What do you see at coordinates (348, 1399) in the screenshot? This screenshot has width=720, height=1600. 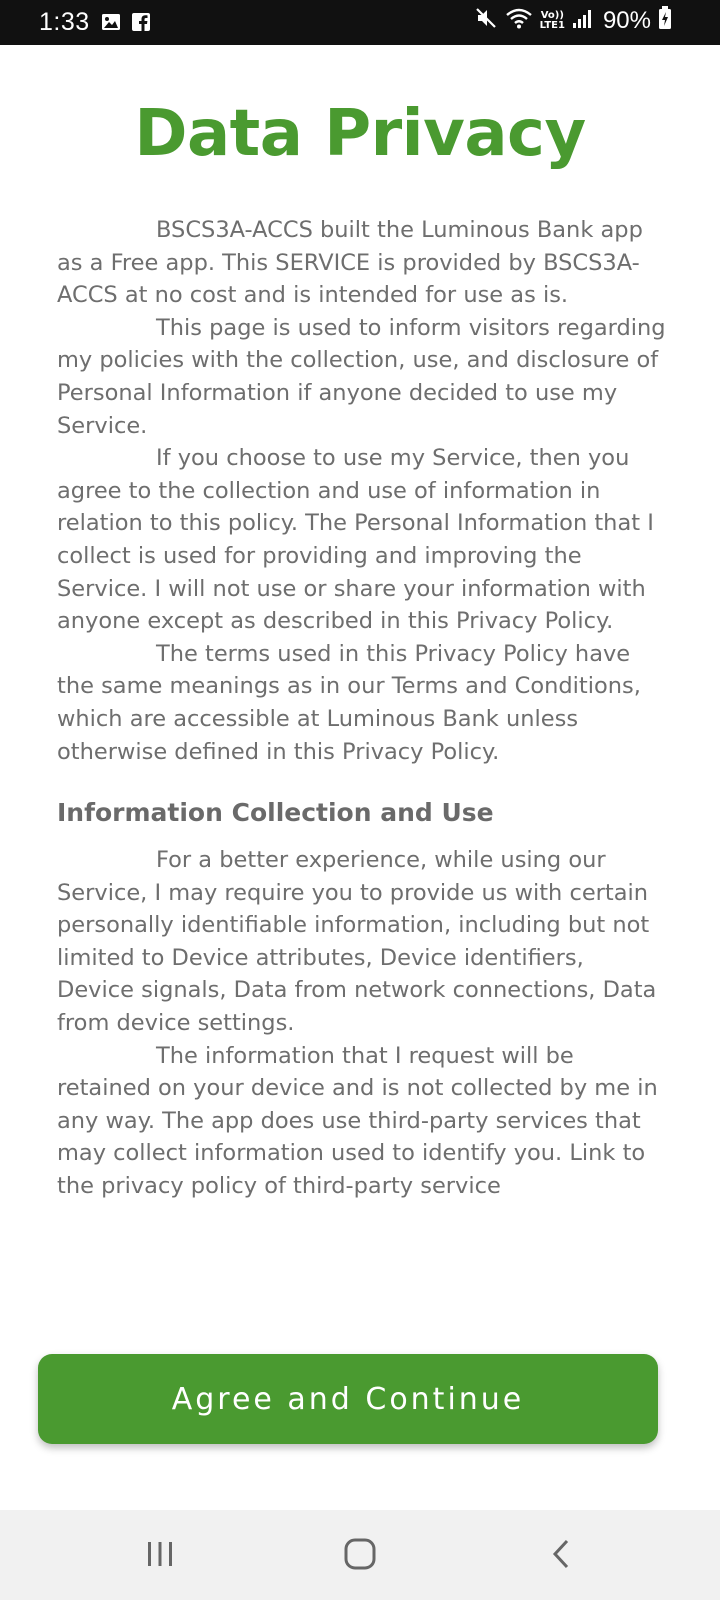 I see `agree-and-continue-button: Agree and Continue` at bounding box center [348, 1399].